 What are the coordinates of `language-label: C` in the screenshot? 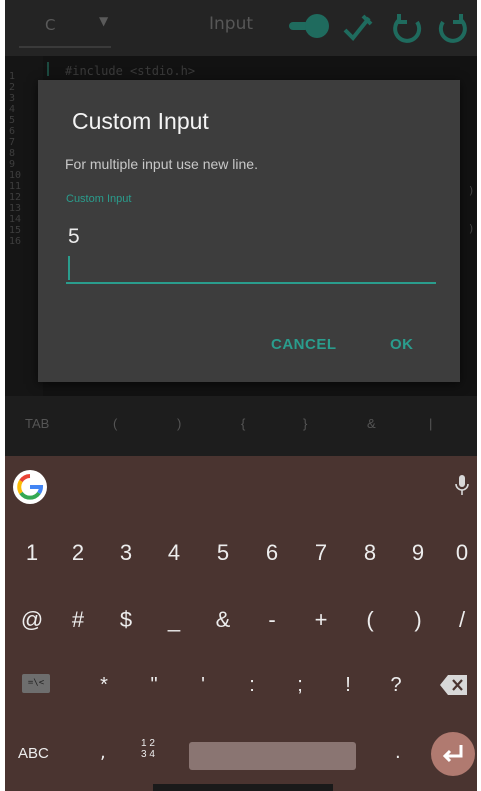 It's located at (50, 25).